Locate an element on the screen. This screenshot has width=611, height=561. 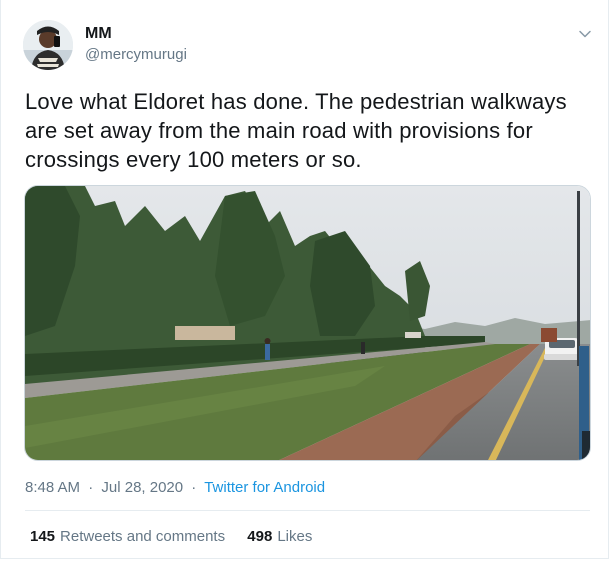
tweet-menu-button is located at coordinates (585, 34).